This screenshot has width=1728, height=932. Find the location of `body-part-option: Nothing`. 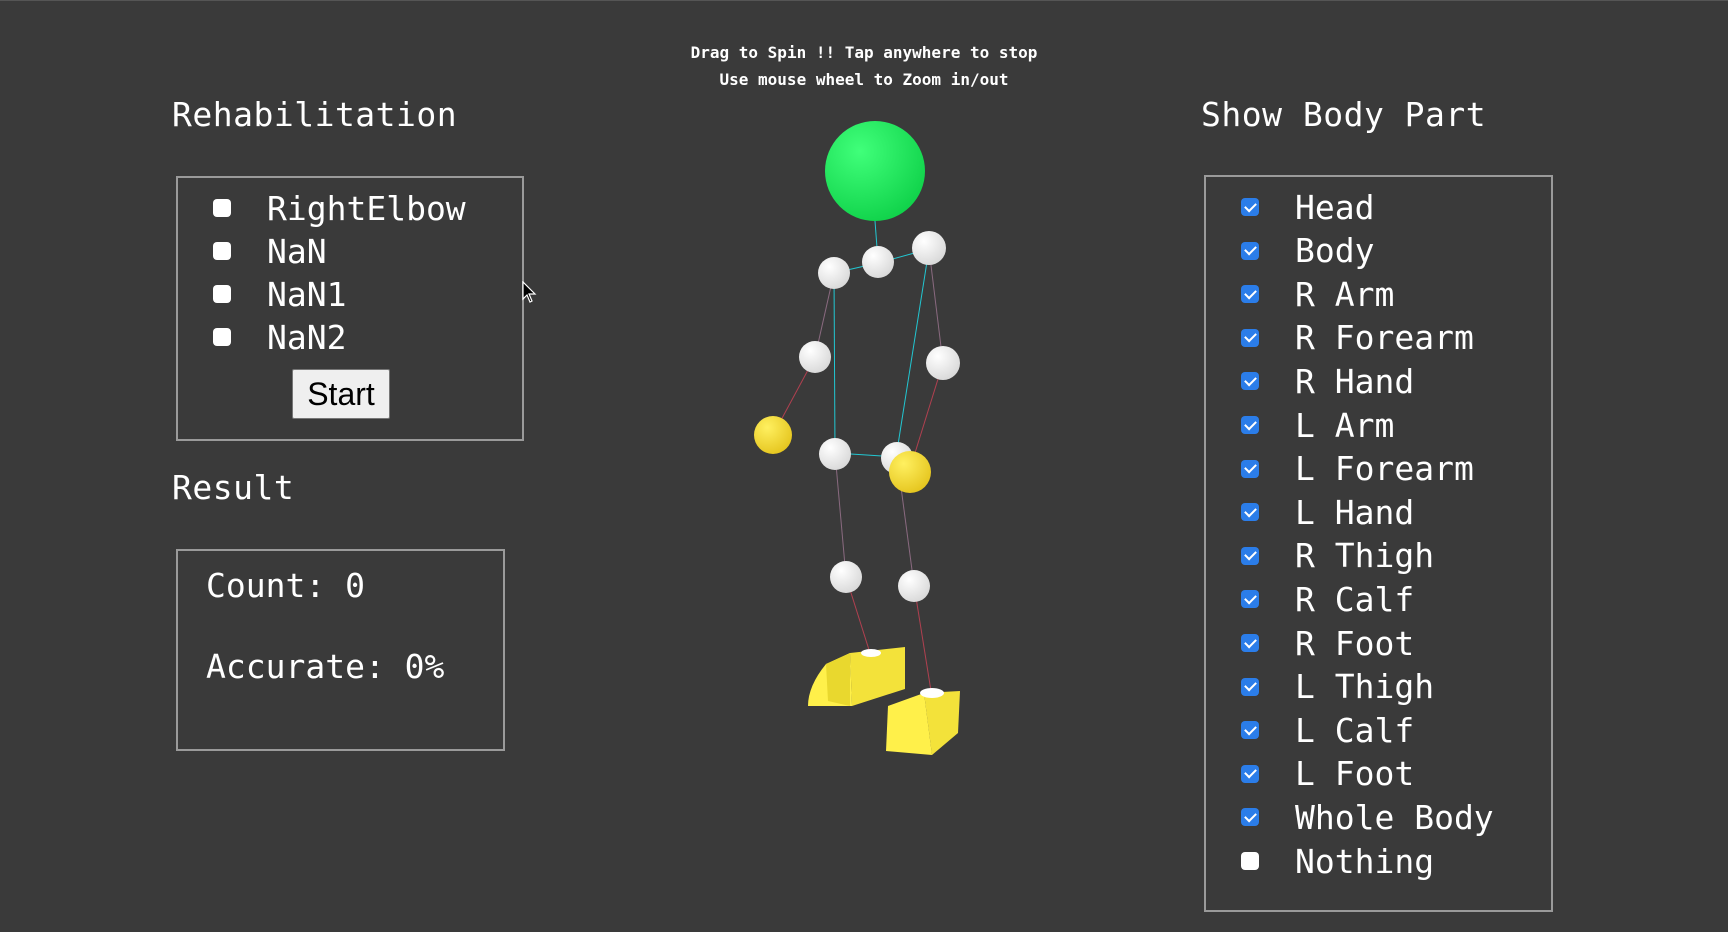

body-part-option: Nothing is located at coordinates (1338, 861).